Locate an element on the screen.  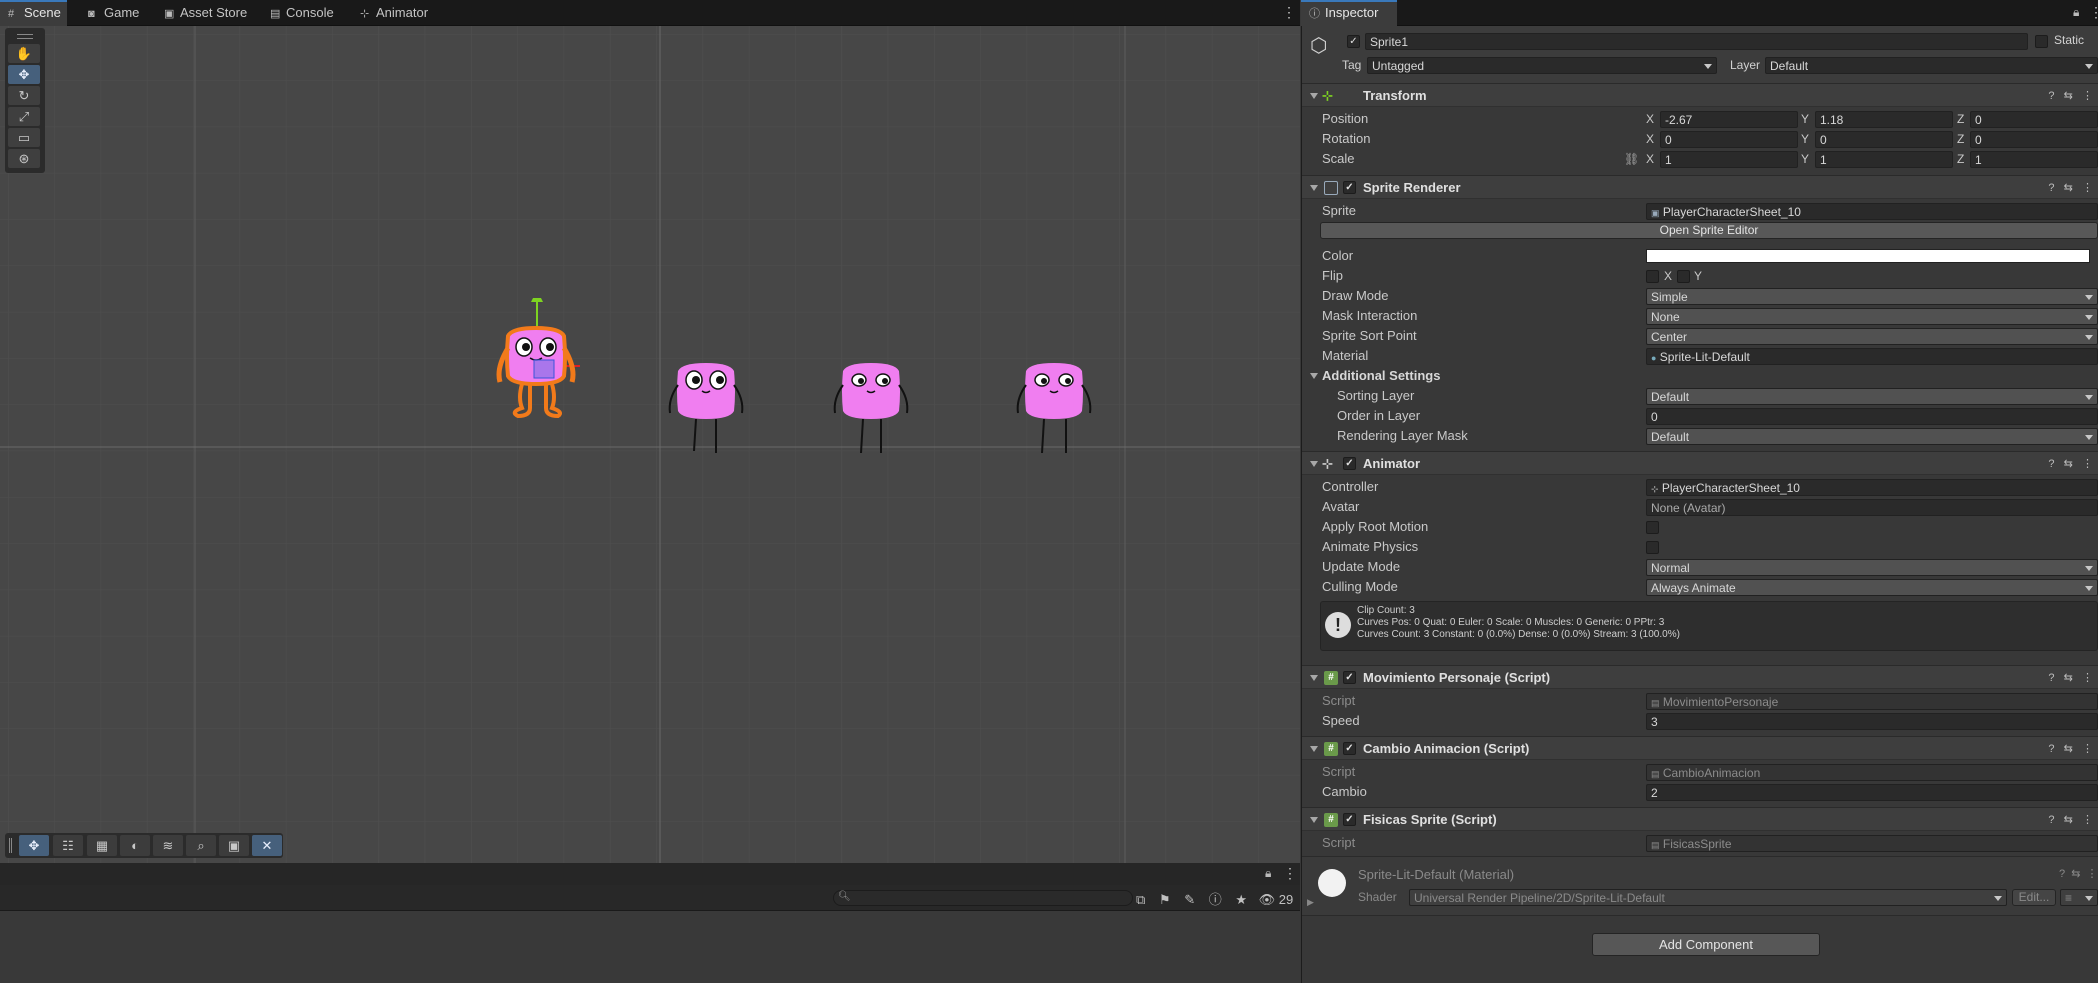
fit-icon: ⧉ is located at coordinates (1140, 899).